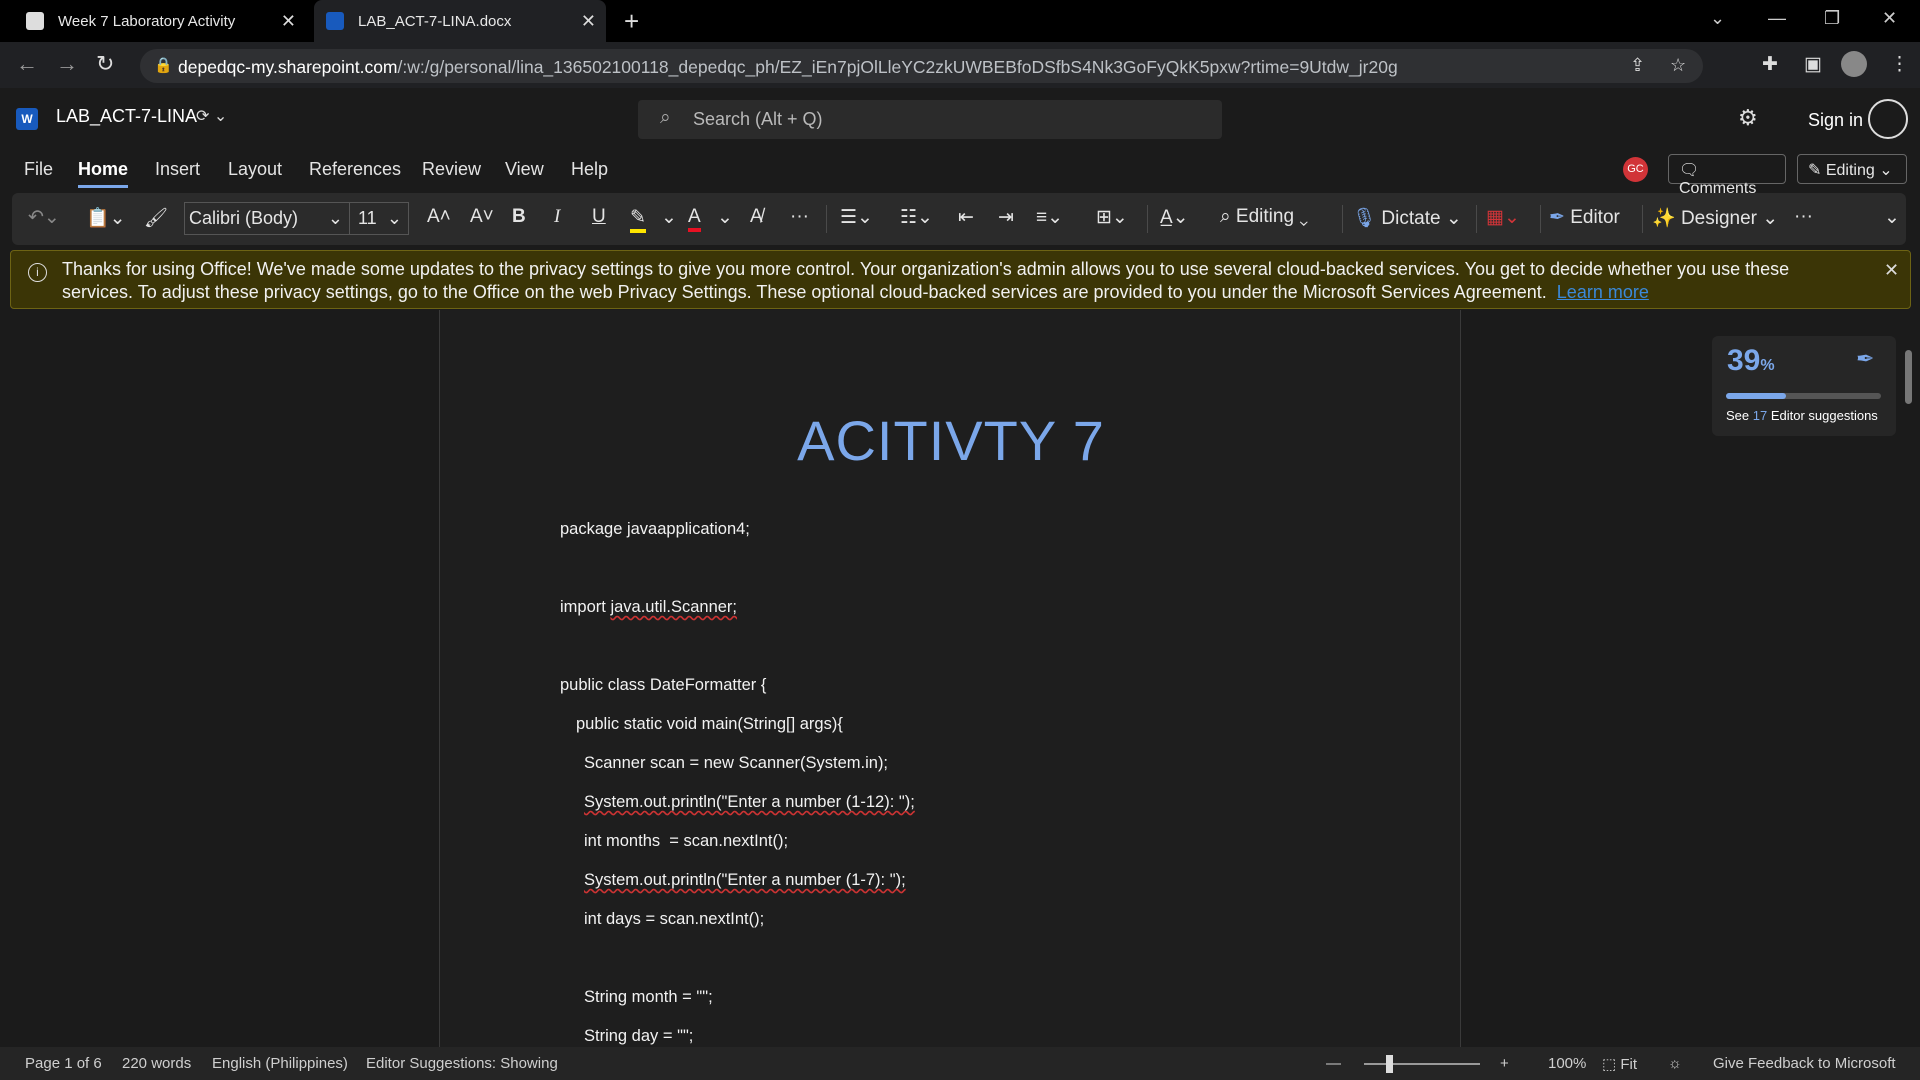 This screenshot has height=1080, width=1920. I want to click on editor-suggestions-status: Editor Suggestions: Showing, so click(462, 1063).